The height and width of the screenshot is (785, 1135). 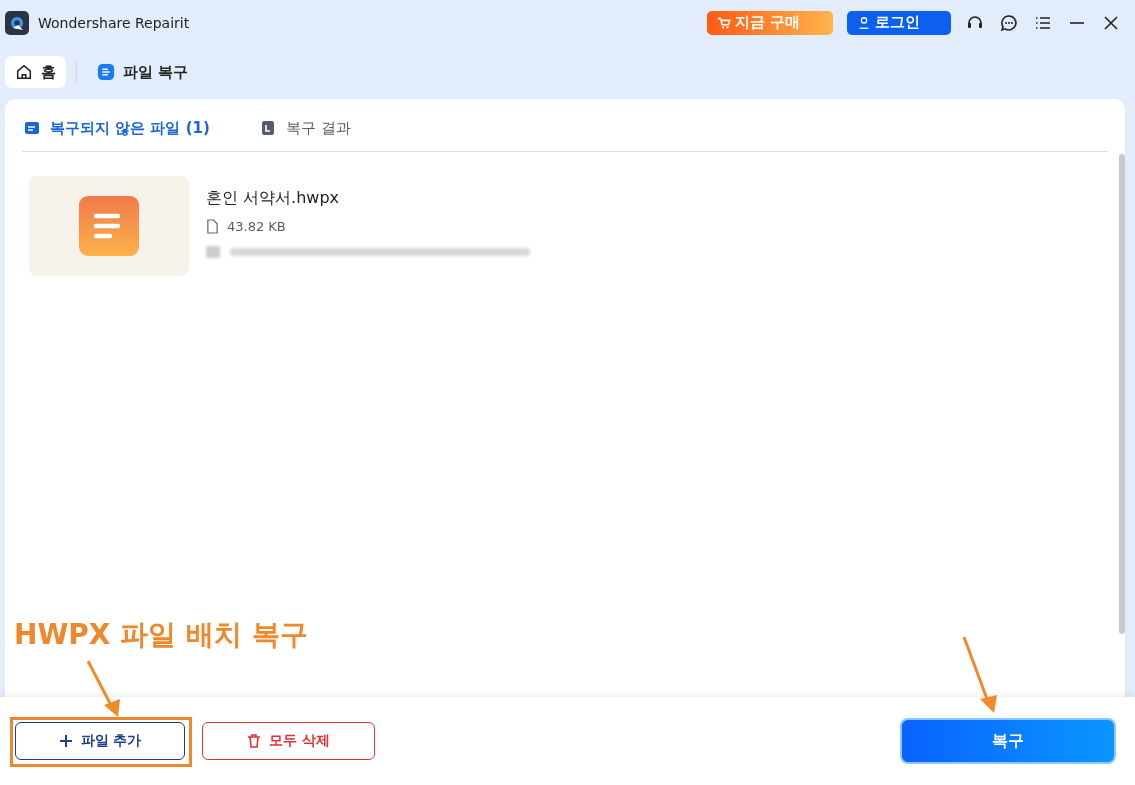 What do you see at coordinates (1008, 741) in the screenshot?
I see `repair-button: 복구` at bounding box center [1008, 741].